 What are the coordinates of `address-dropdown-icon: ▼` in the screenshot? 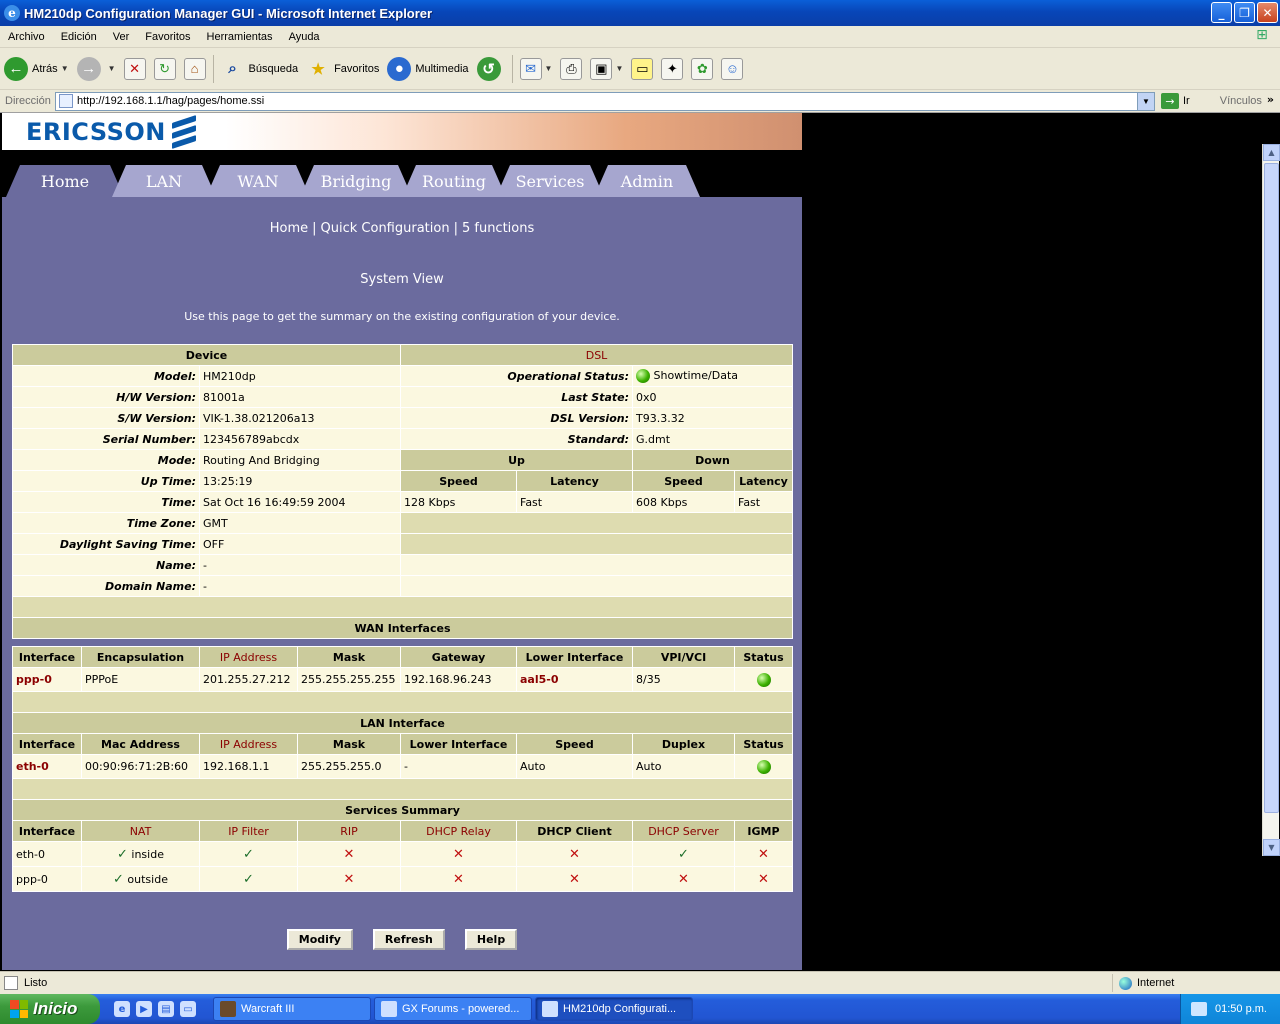 It's located at (1145, 101).